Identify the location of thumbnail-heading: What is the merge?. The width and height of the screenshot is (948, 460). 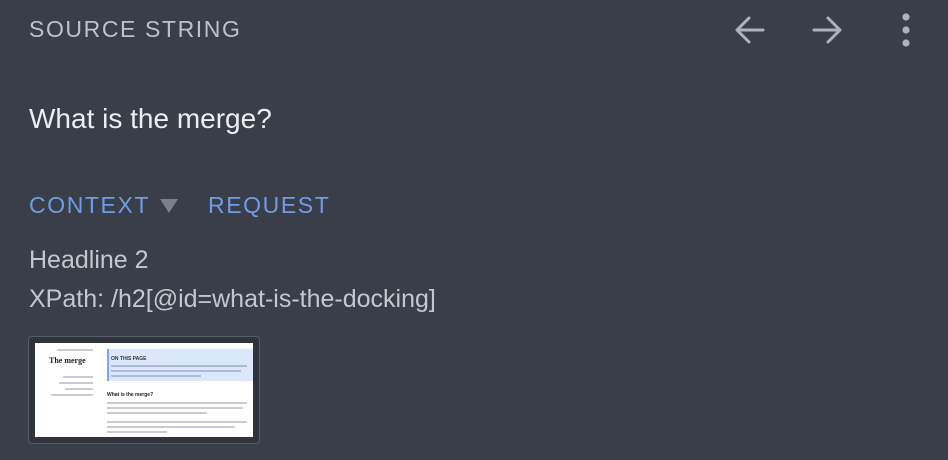
(130, 395).